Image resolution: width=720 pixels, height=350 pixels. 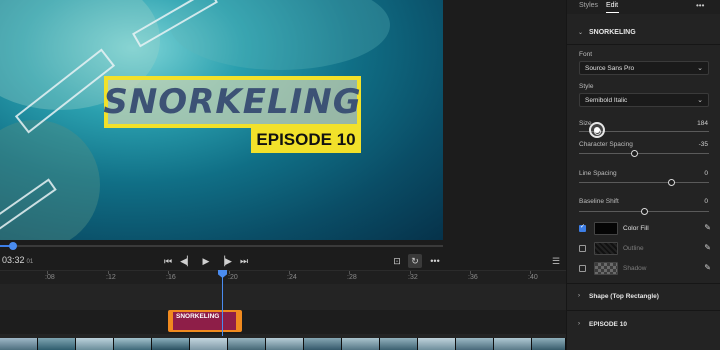 I want to click on ruler-tick-label: :24, so click(x=292, y=277).